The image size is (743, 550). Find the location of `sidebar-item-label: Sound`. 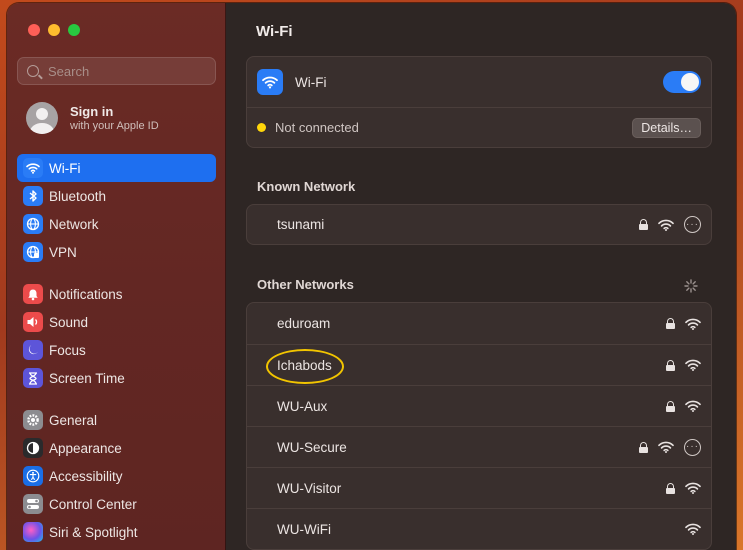

sidebar-item-label: Sound is located at coordinates (69, 322).